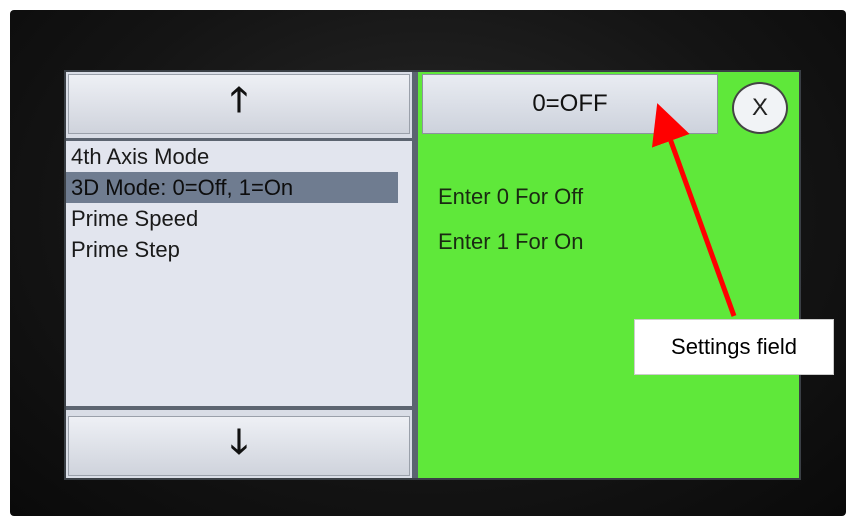 This screenshot has width=856, height=526. I want to click on callout-arrow, so click(694, 210).